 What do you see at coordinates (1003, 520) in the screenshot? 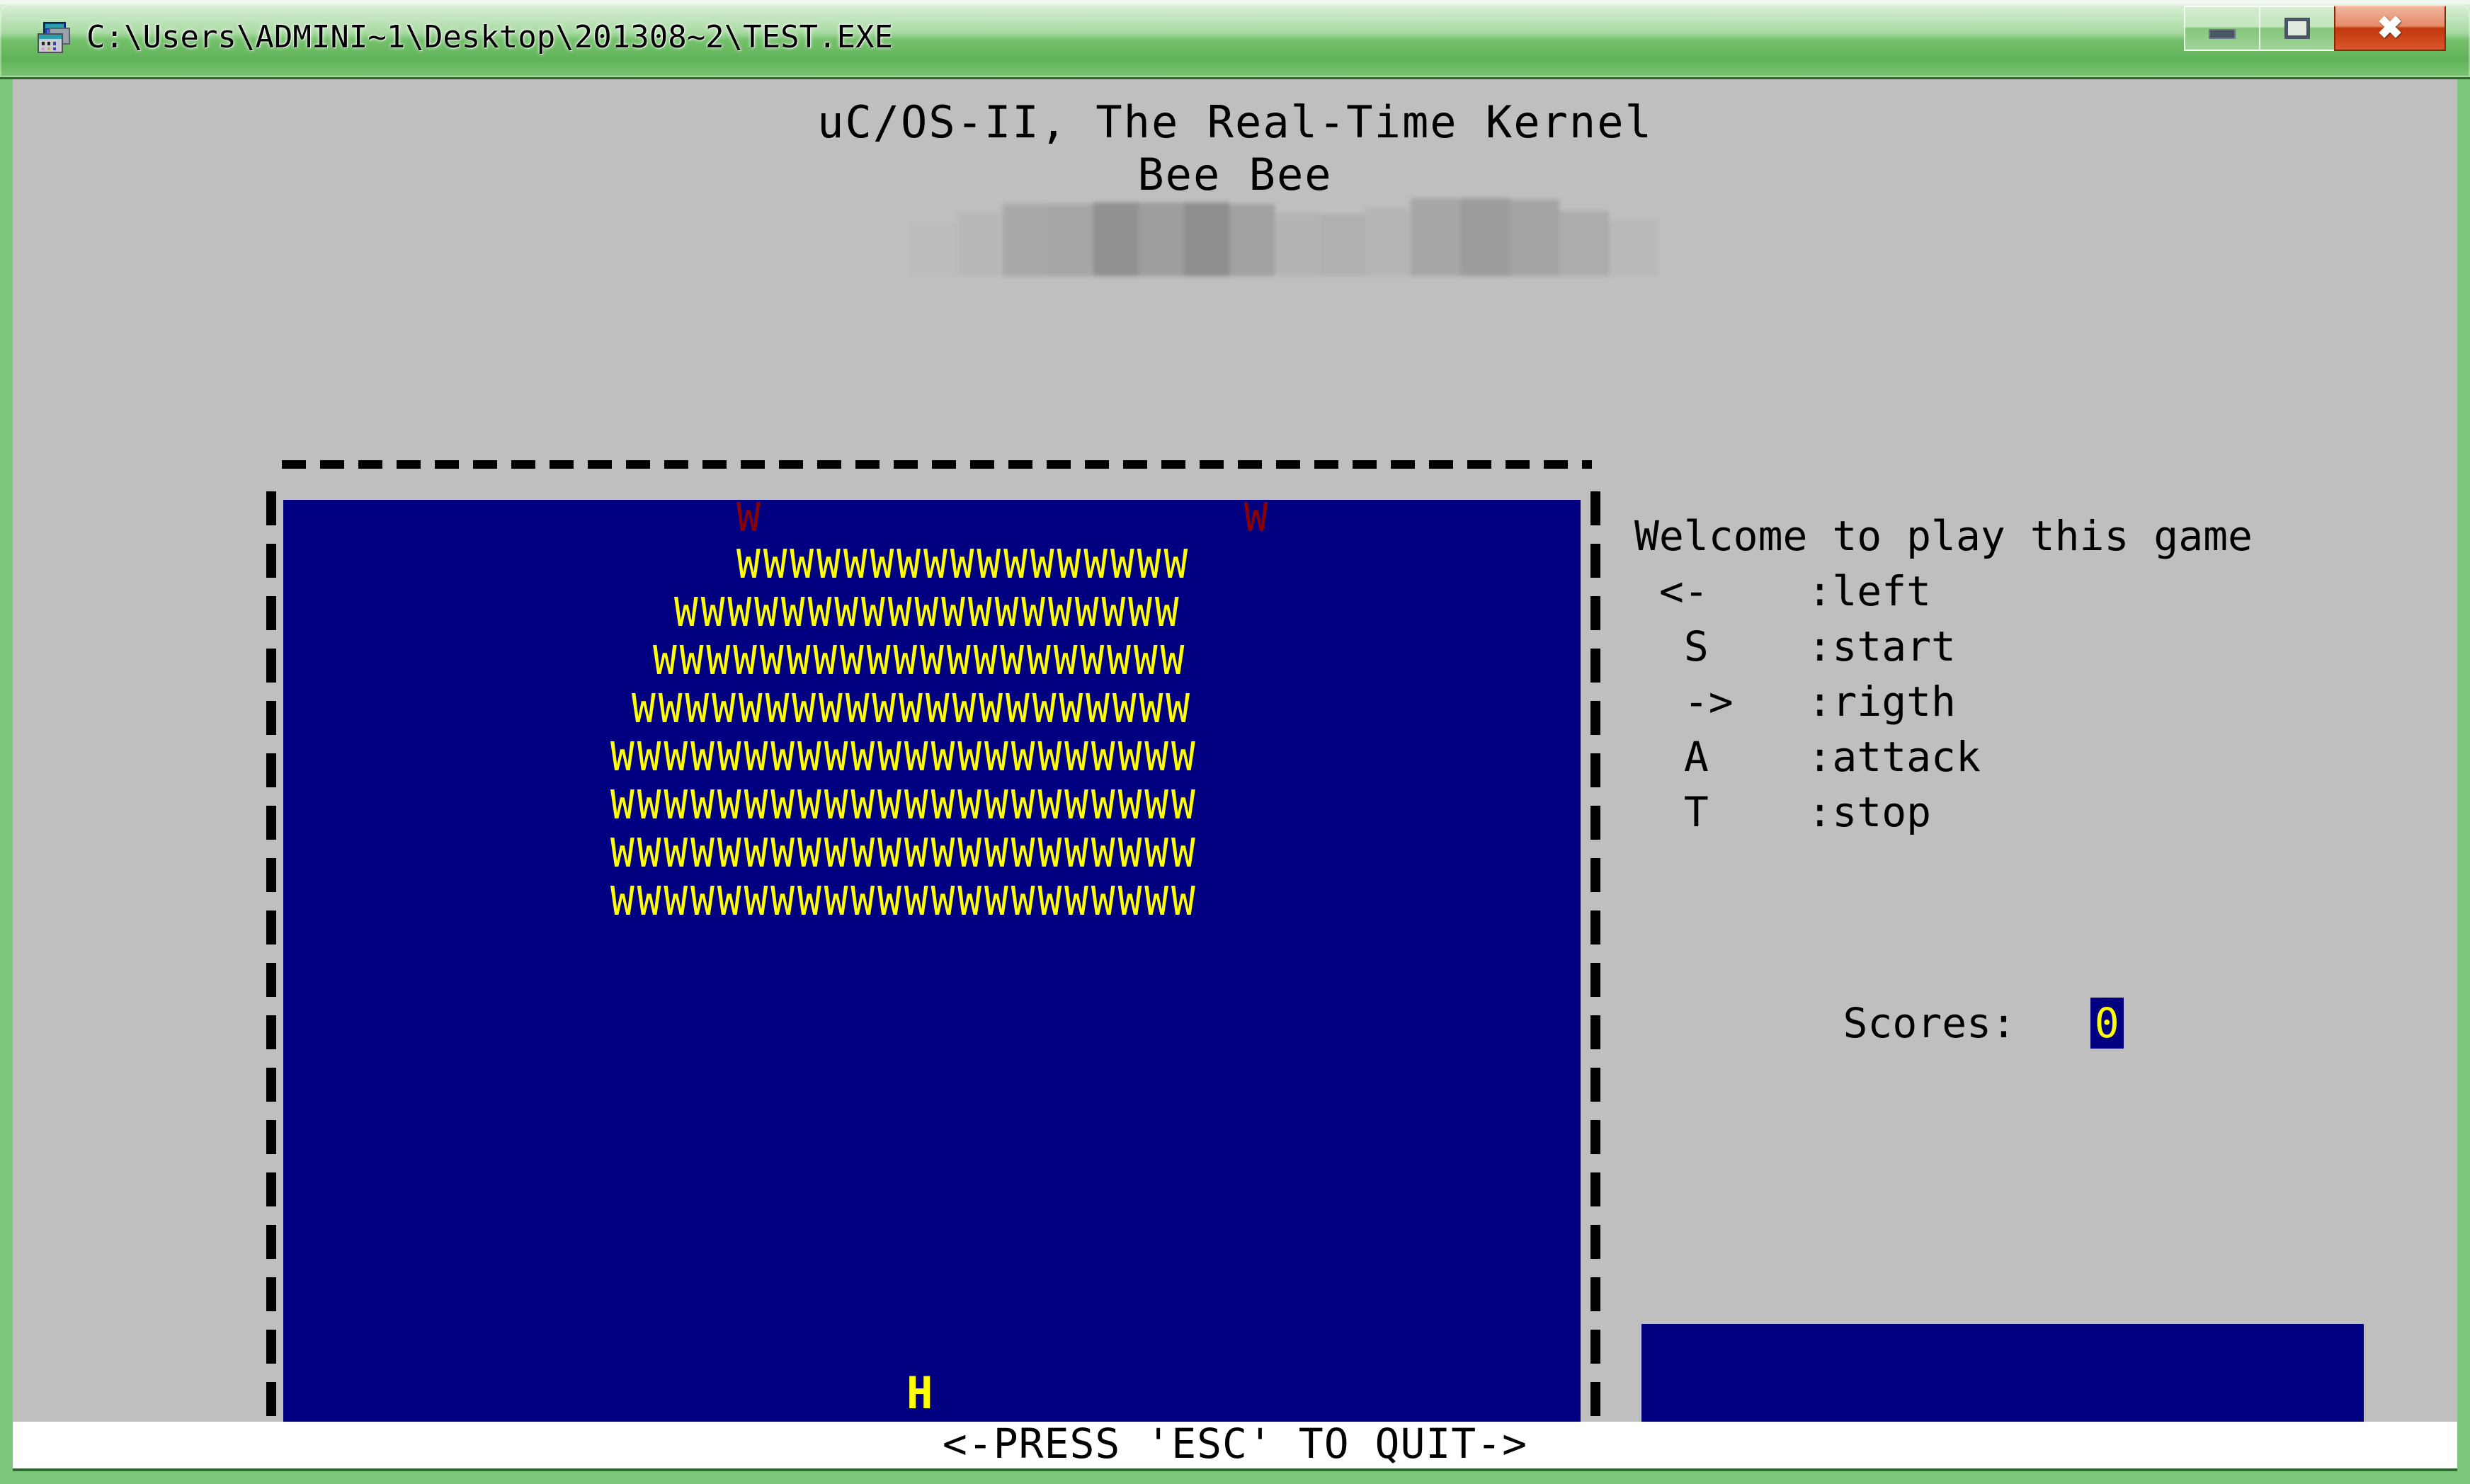
I see `boss-bee-row: W W` at bounding box center [1003, 520].